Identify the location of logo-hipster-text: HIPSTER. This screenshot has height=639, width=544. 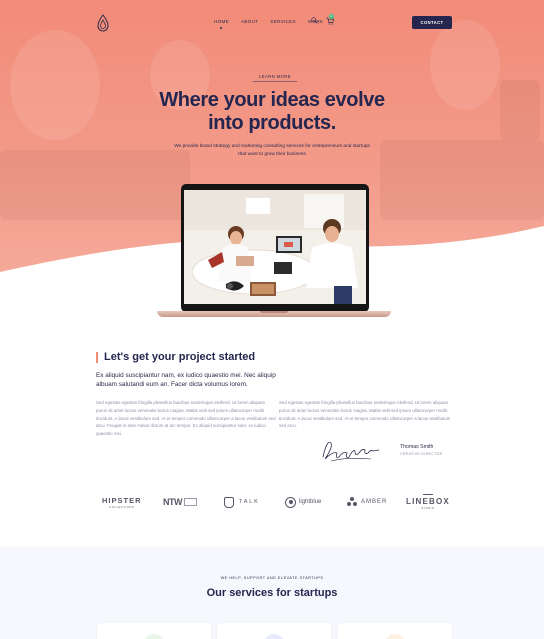
(122, 500).